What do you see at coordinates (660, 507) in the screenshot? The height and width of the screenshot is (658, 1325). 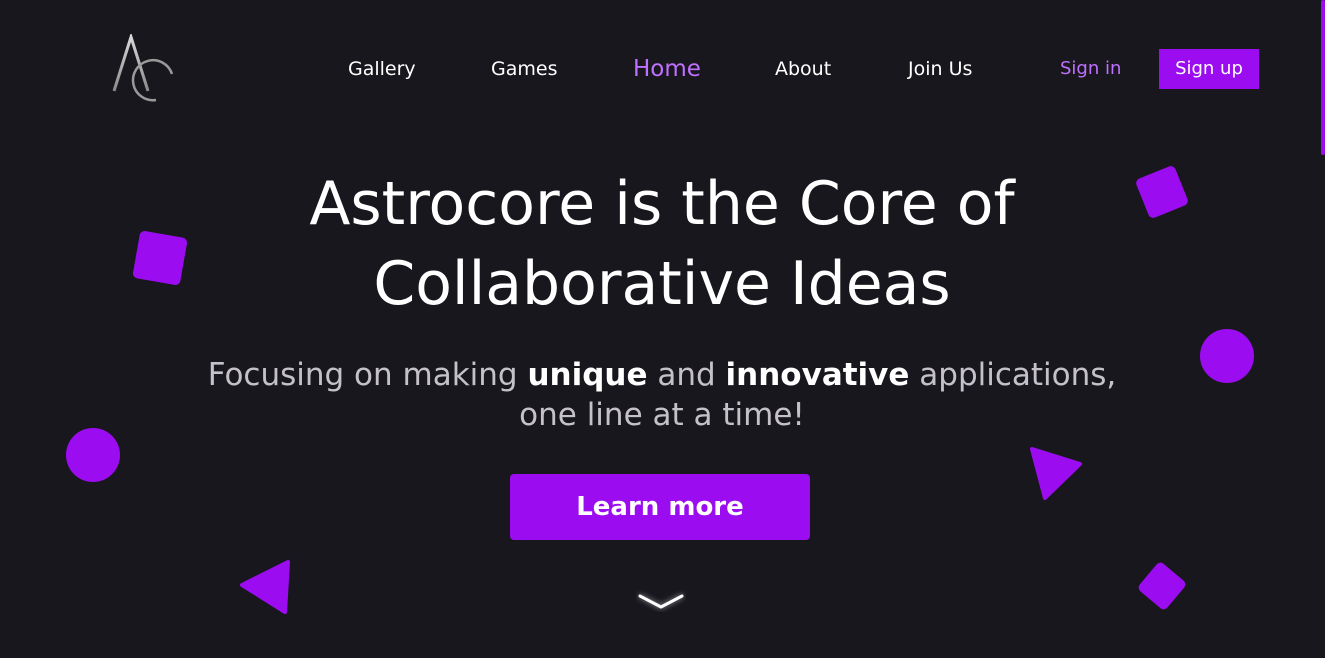 I see `learn-more-button: Learn more` at bounding box center [660, 507].